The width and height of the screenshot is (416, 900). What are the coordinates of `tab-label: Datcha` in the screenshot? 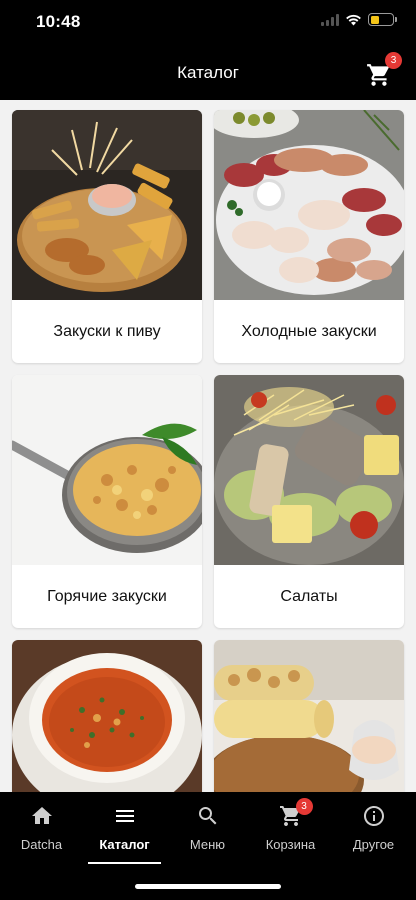 It's located at (41, 844).